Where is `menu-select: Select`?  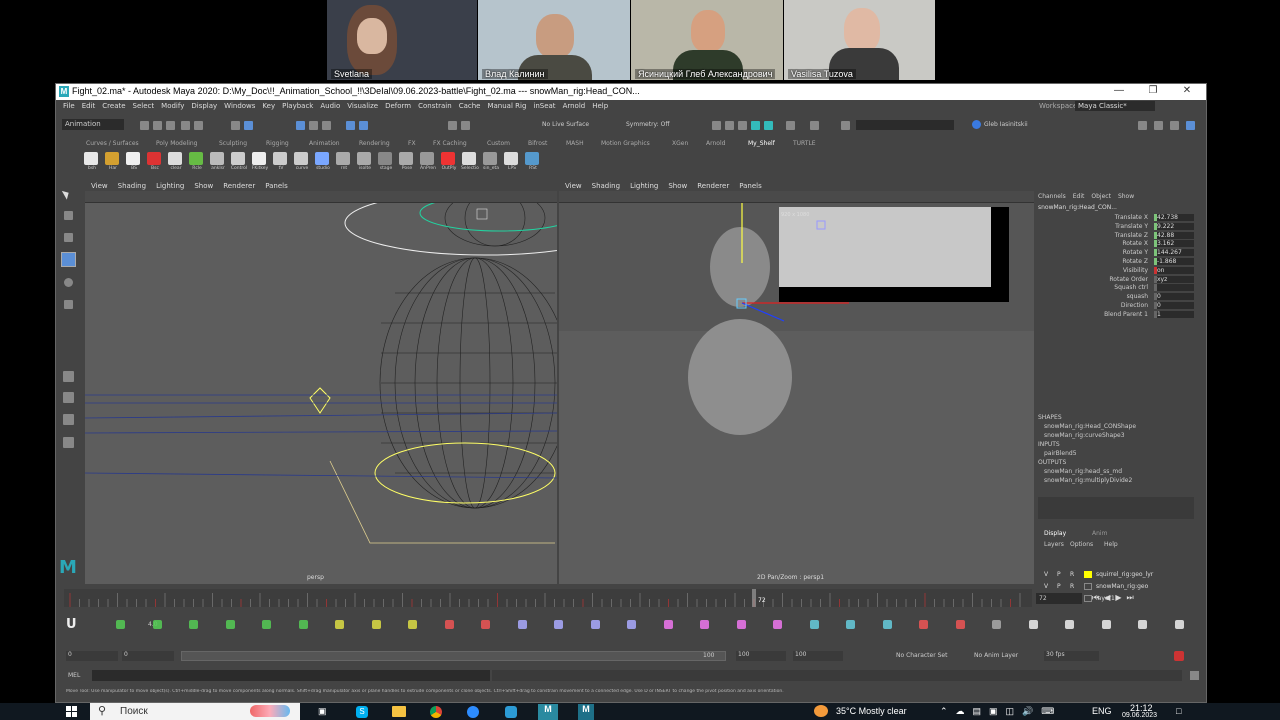 menu-select: Select is located at coordinates (144, 106).